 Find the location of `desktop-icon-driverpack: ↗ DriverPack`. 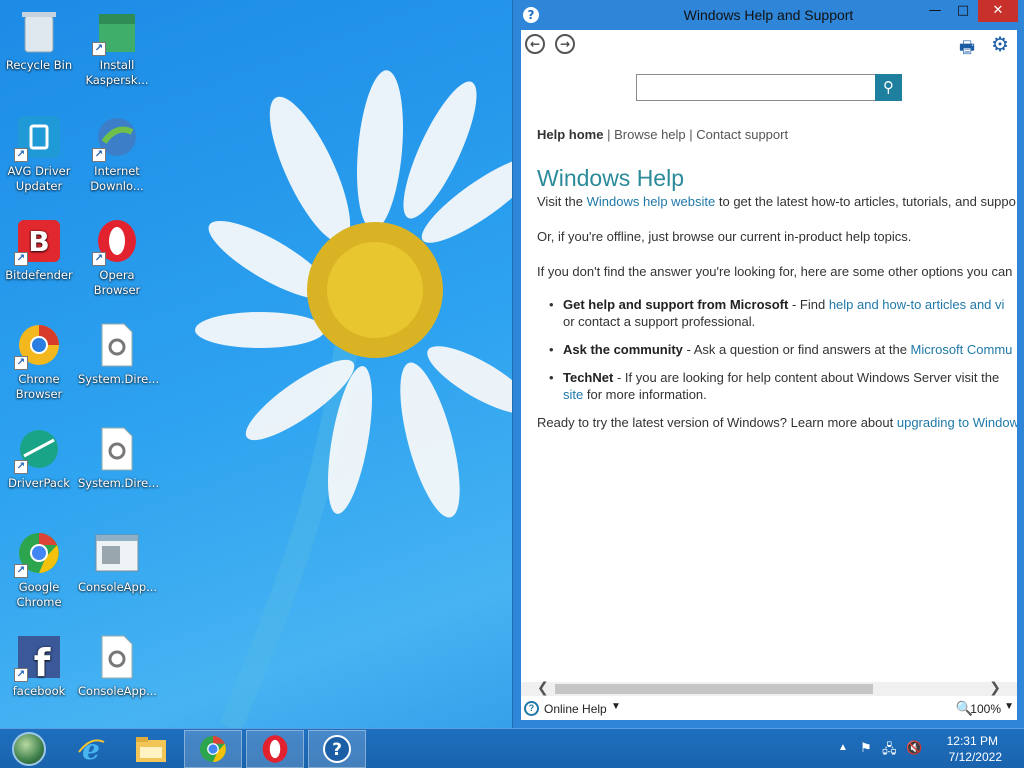

desktop-icon-driverpack: ↗ DriverPack is located at coordinates (39, 457).